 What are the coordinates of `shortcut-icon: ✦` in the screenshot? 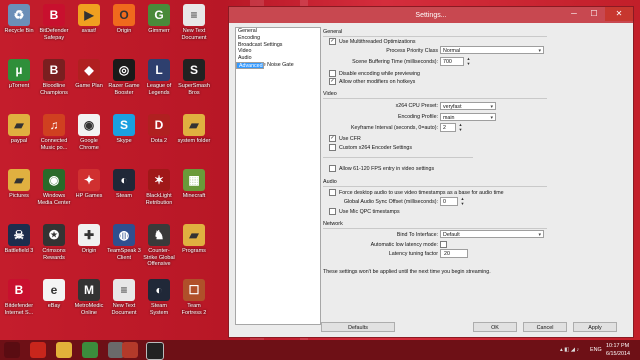 It's located at (89, 180).